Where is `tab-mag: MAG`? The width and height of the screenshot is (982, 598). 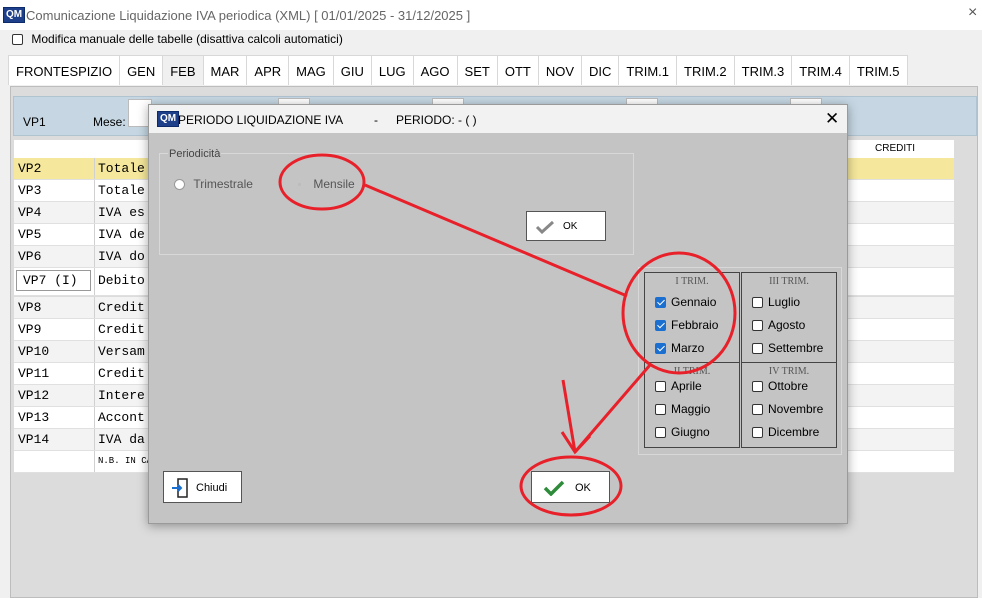 tab-mag: MAG is located at coordinates (311, 70).